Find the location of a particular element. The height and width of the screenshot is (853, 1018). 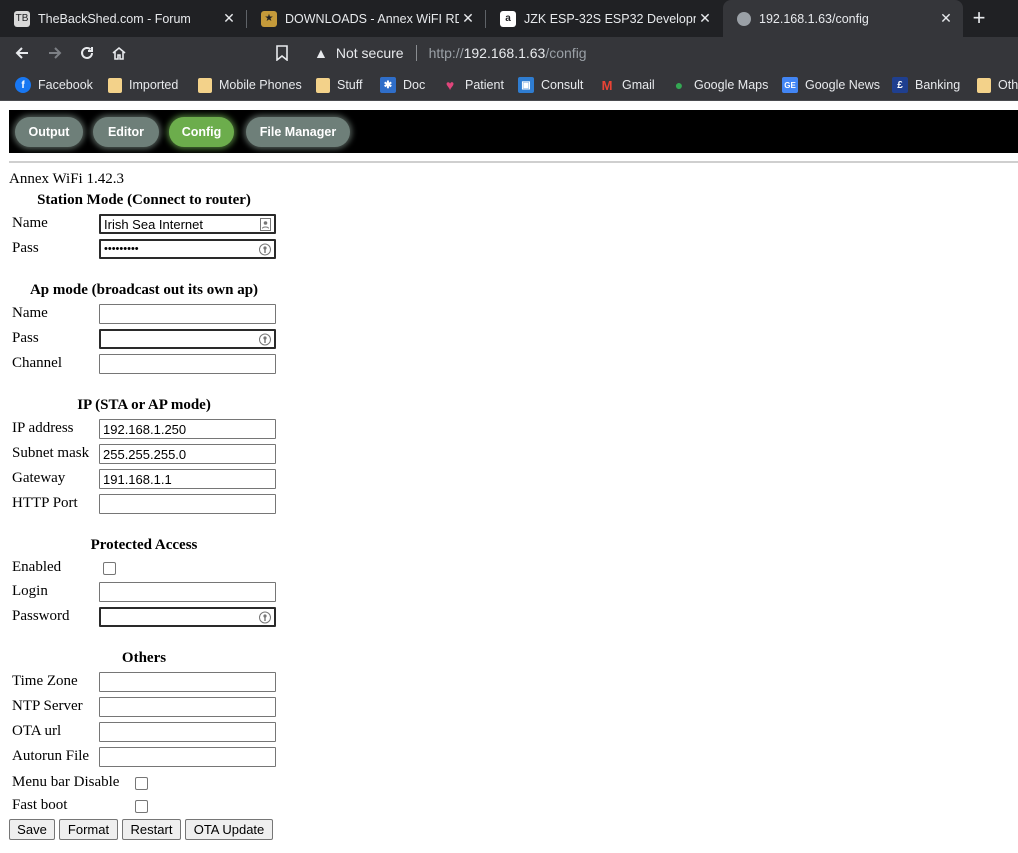

autorun-file-field is located at coordinates (187, 757).